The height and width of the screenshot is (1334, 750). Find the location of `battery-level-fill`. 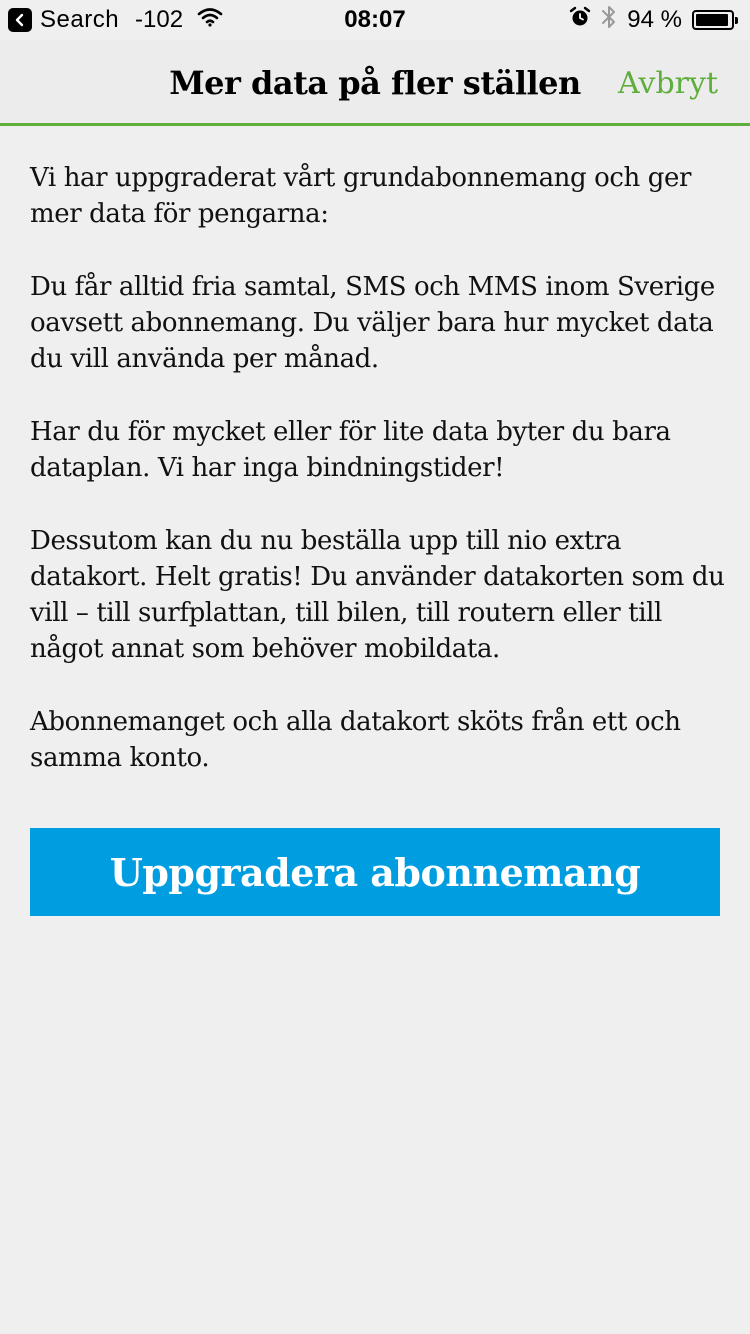

battery-level-fill is located at coordinates (712, 20).